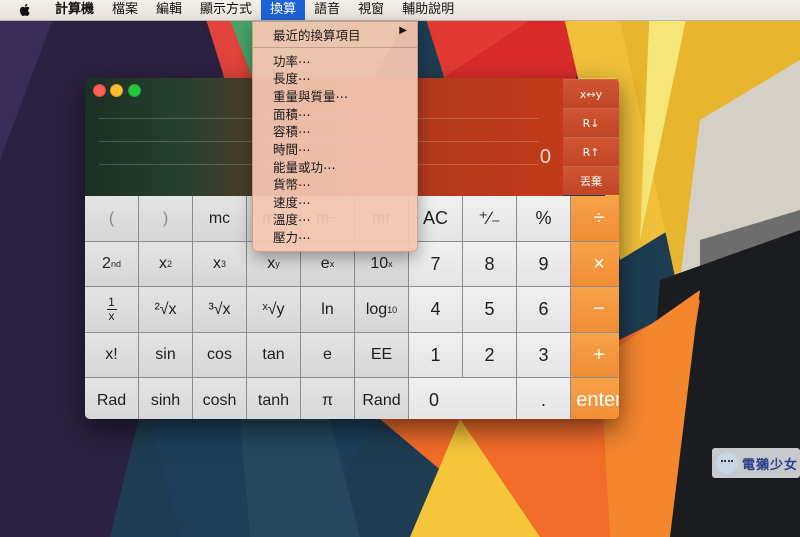  I want to click on menu-item-area: 面積⋯, so click(292, 114).